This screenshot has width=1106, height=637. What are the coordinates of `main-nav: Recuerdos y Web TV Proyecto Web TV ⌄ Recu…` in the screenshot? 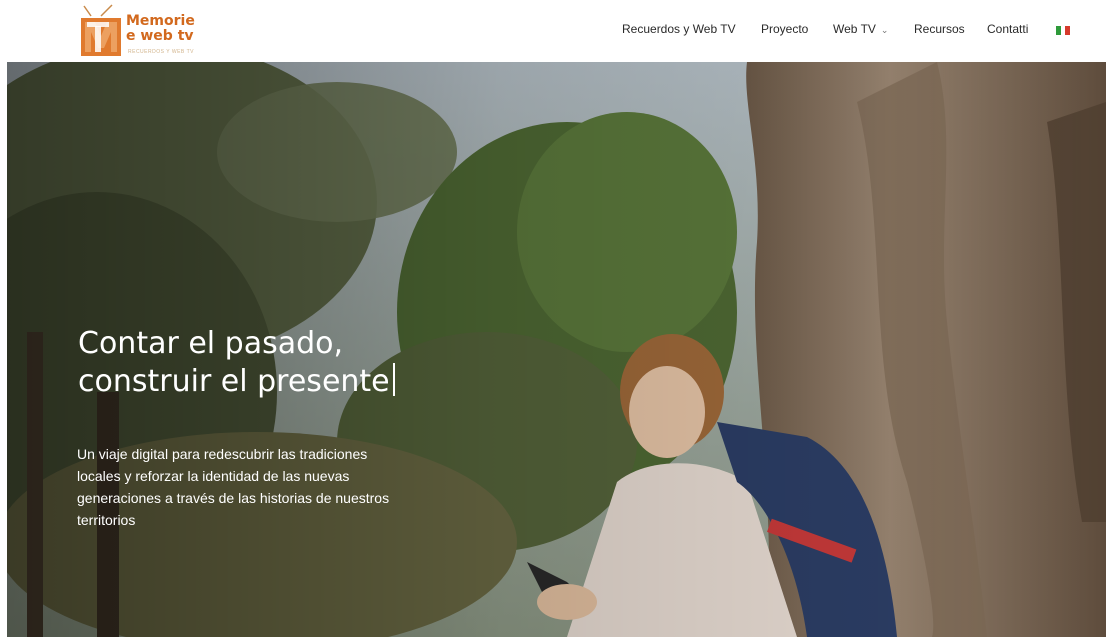 It's located at (553, 31).